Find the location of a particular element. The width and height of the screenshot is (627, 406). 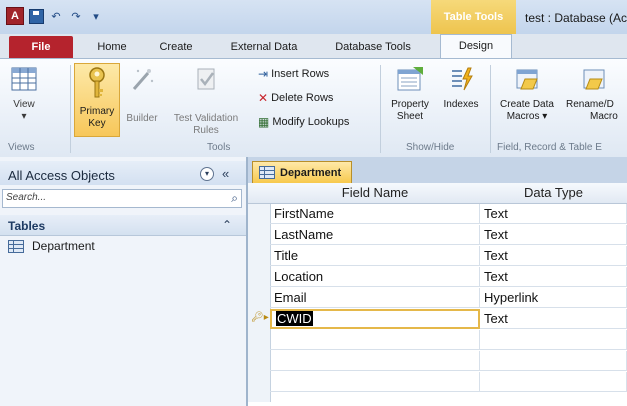

insert-rows-button: ⇥ Insert Rows is located at coordinates (293, 74).